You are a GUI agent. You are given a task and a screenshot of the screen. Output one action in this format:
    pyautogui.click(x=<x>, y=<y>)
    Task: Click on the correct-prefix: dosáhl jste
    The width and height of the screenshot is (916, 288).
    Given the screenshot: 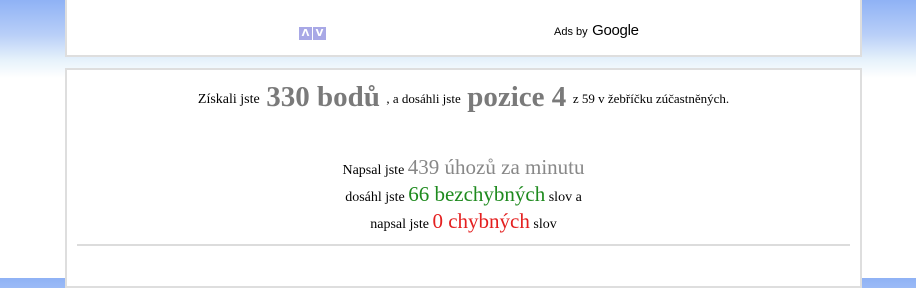 What is the action you would take?
    pyautogui.click(x=375, y=197)
    